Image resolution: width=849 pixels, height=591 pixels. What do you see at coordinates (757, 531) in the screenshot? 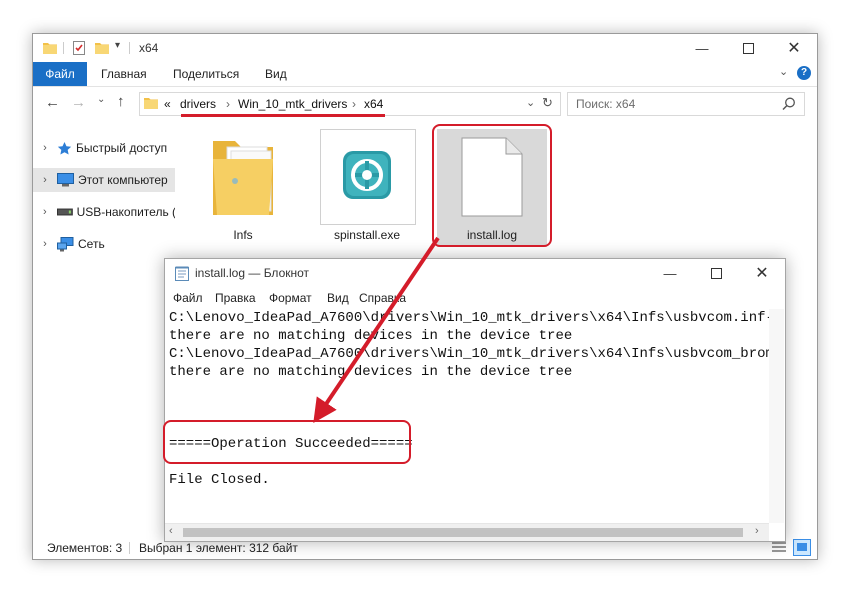
I see `scroll-right-icon: ›` at bounding box center [757, 531].